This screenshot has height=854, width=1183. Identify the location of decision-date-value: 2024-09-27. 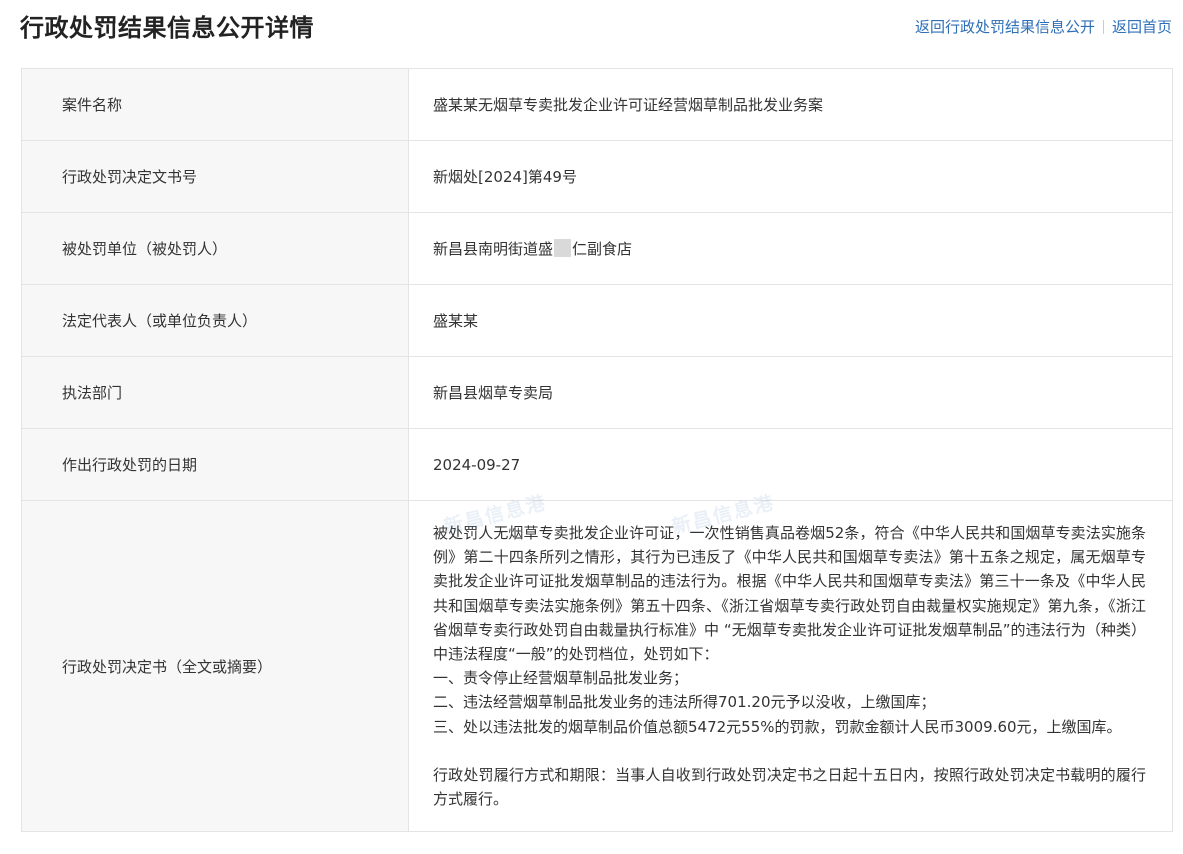
(790, 464).